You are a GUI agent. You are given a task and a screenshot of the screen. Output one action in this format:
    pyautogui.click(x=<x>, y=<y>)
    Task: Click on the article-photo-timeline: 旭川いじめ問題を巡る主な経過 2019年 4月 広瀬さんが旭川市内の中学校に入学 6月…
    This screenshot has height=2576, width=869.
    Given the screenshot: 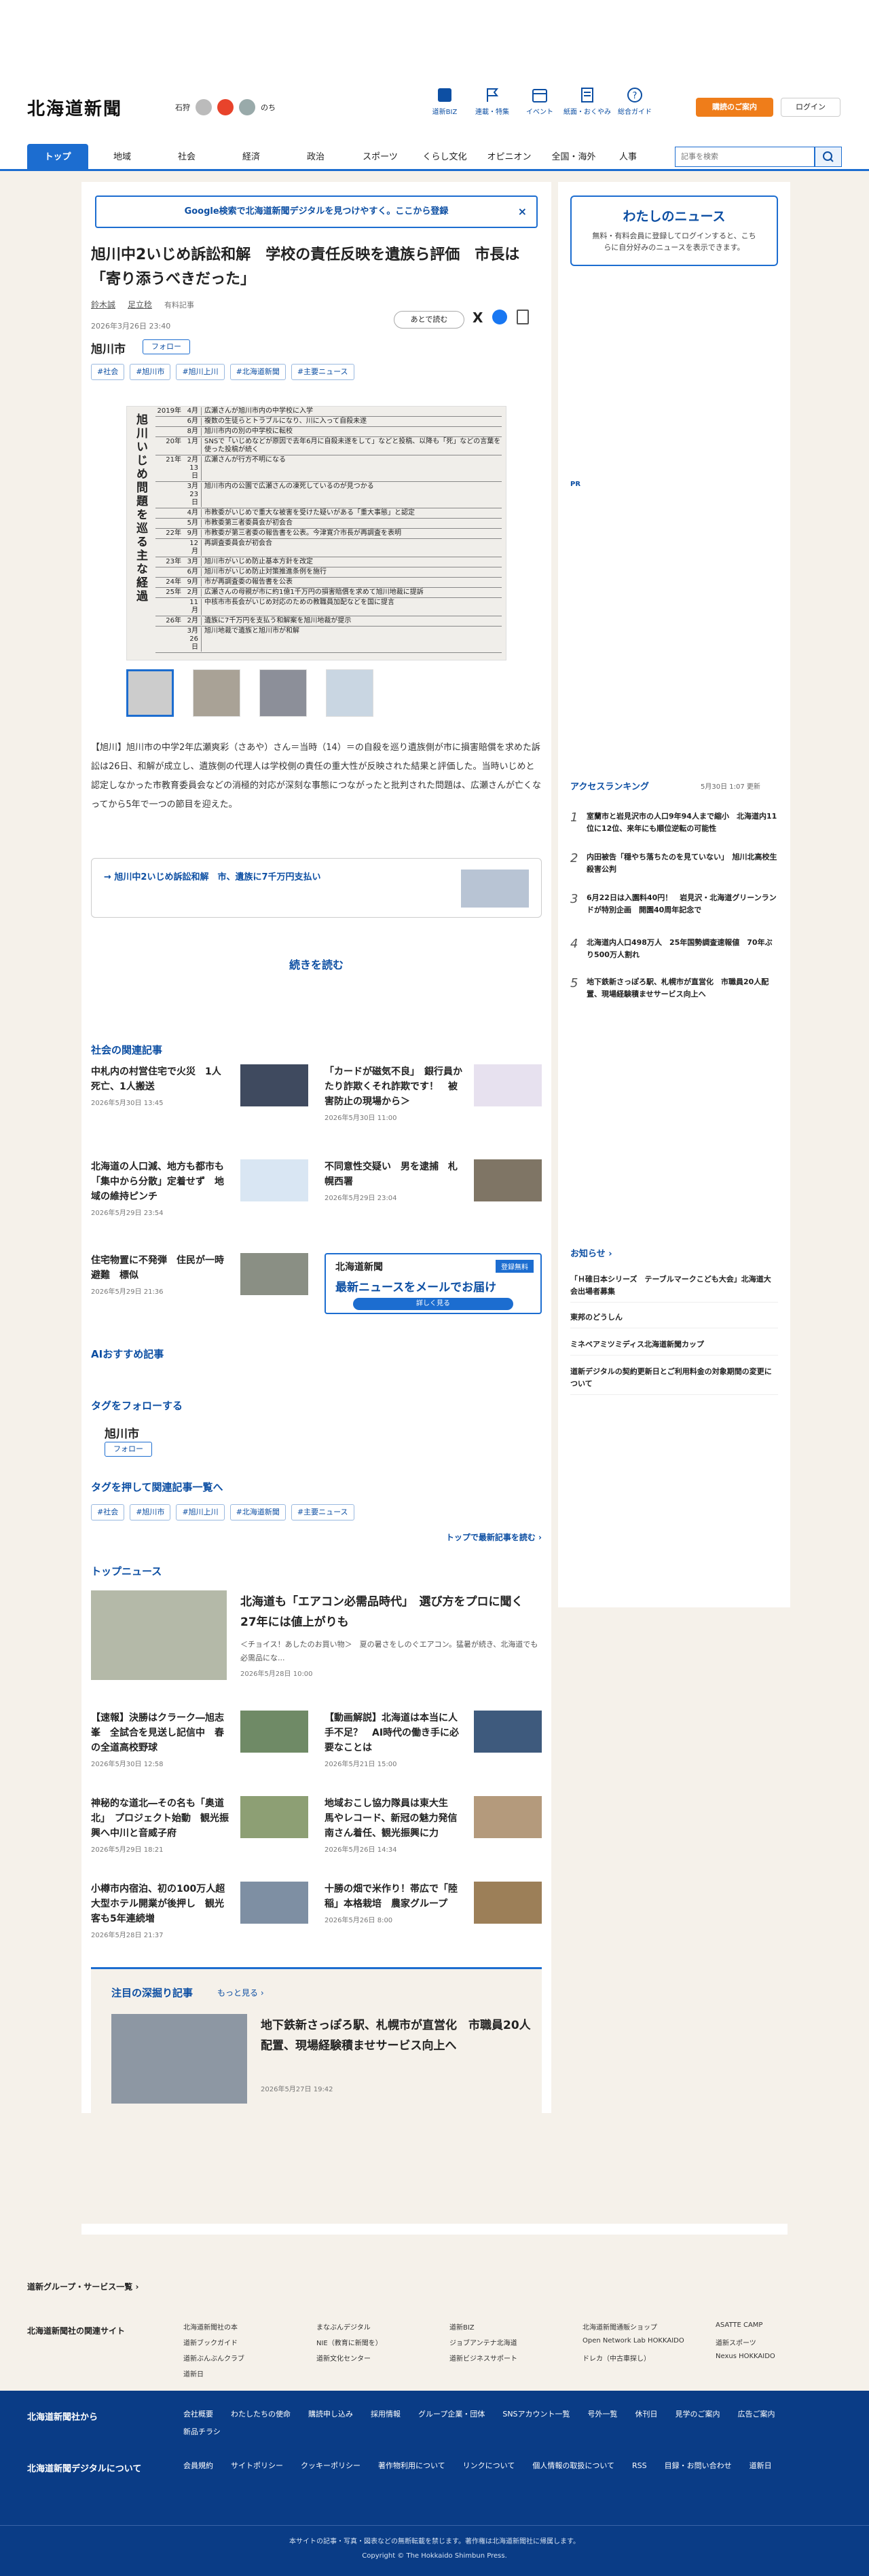 What is the action you would take?
    pyautogui.click(x=316, y=533)
    